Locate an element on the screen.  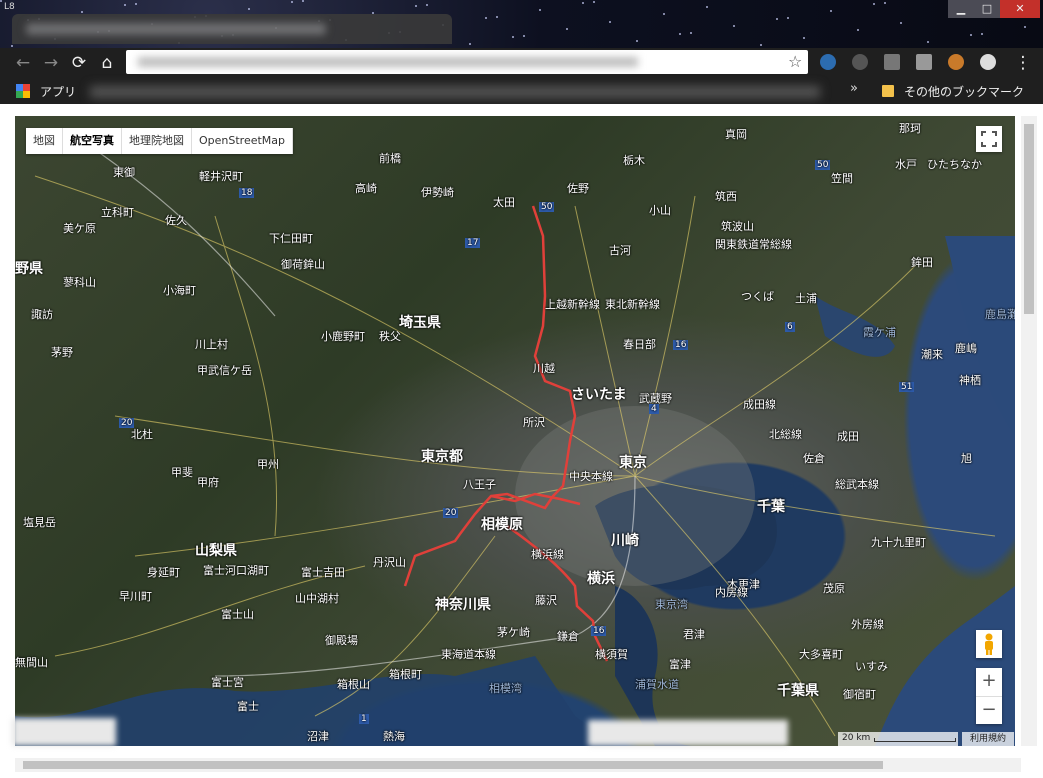
url-redacted is located at coordinates (388, 62).